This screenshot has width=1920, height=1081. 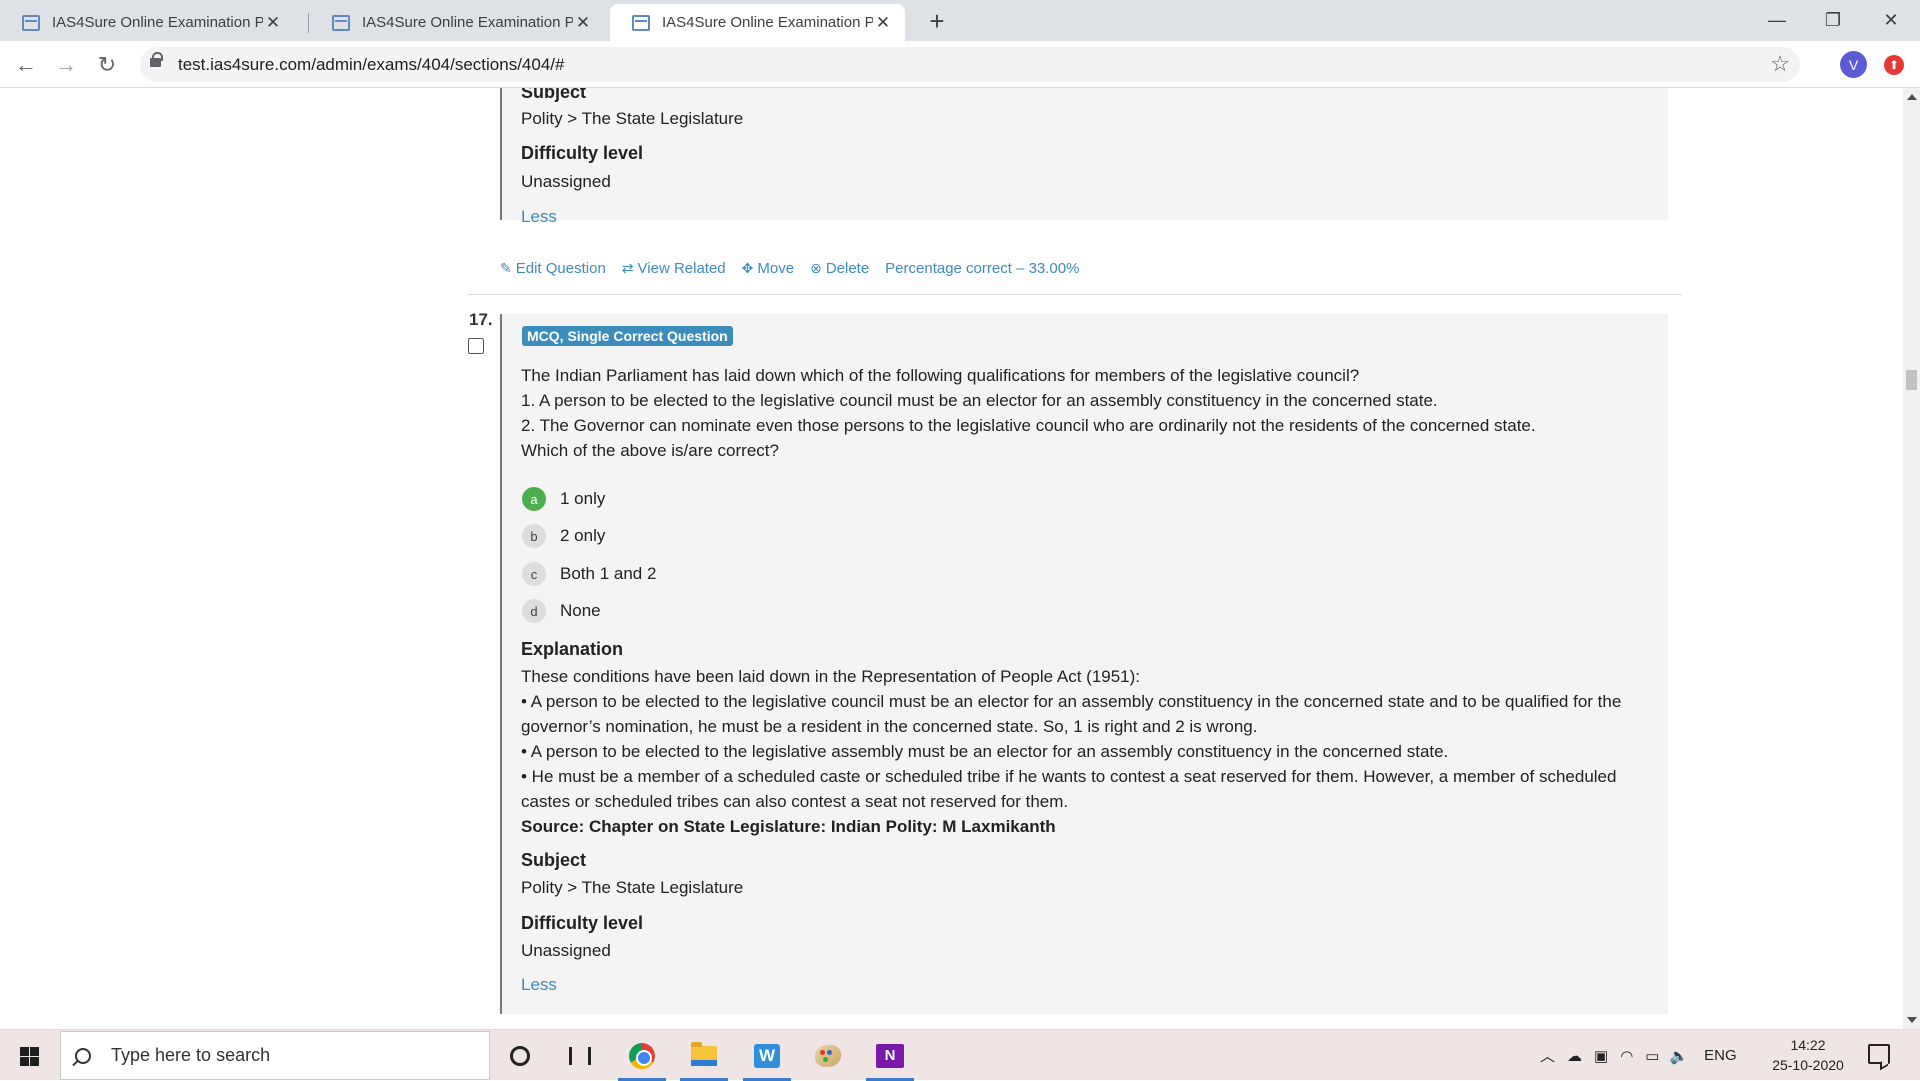 I want to click on edit-question-label: Edit Question, so click(x=560, y=268).